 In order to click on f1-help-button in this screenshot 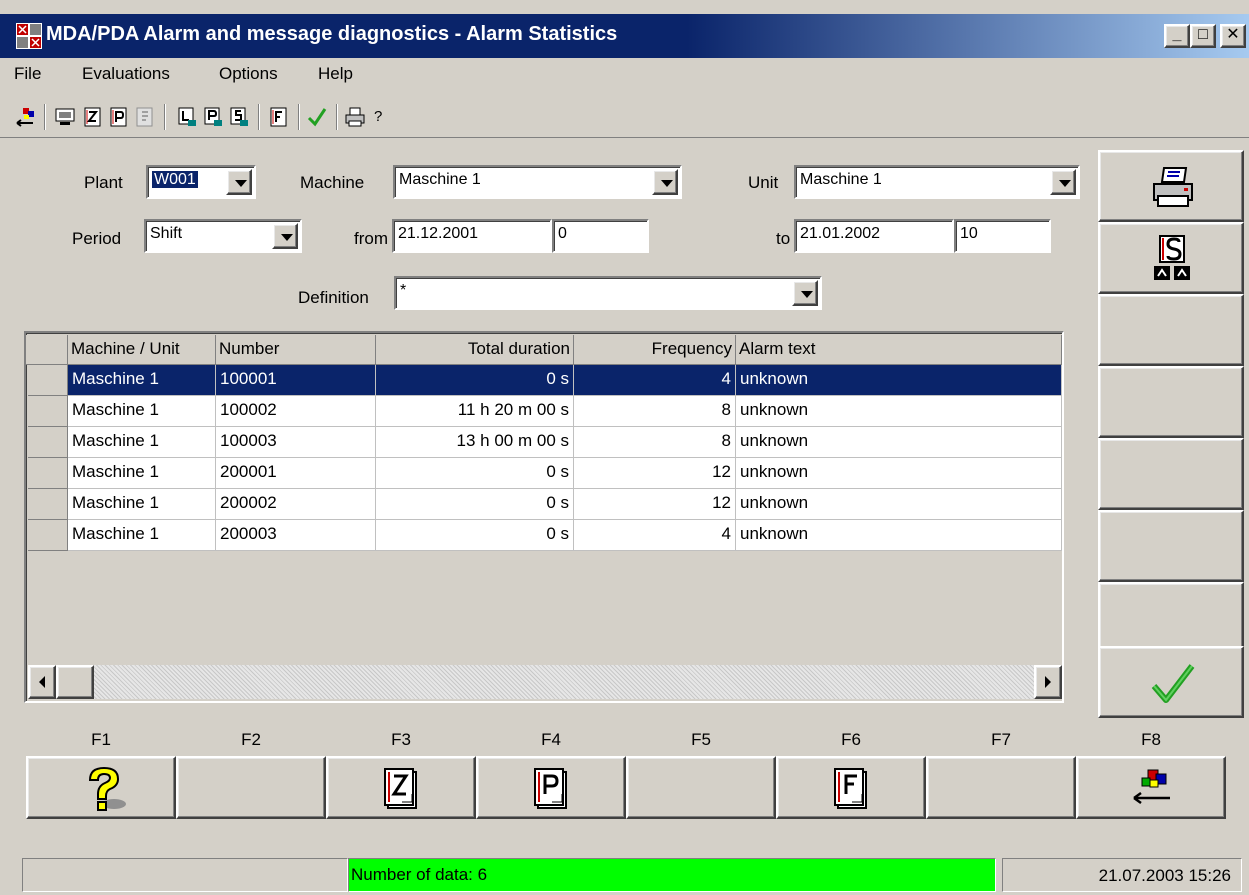, I will do `click(101, 787)`.